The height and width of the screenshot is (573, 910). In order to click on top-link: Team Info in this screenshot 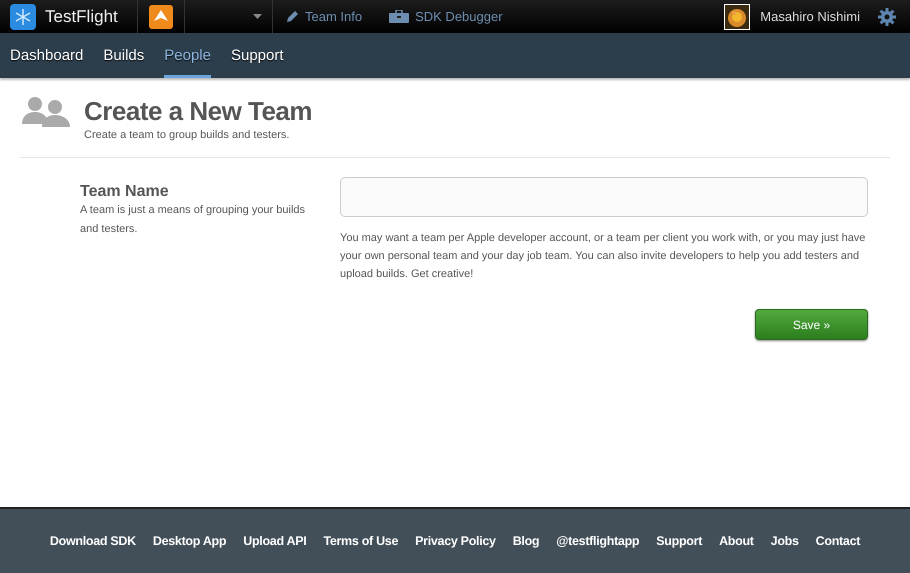, I will do `click(324, 16)`.